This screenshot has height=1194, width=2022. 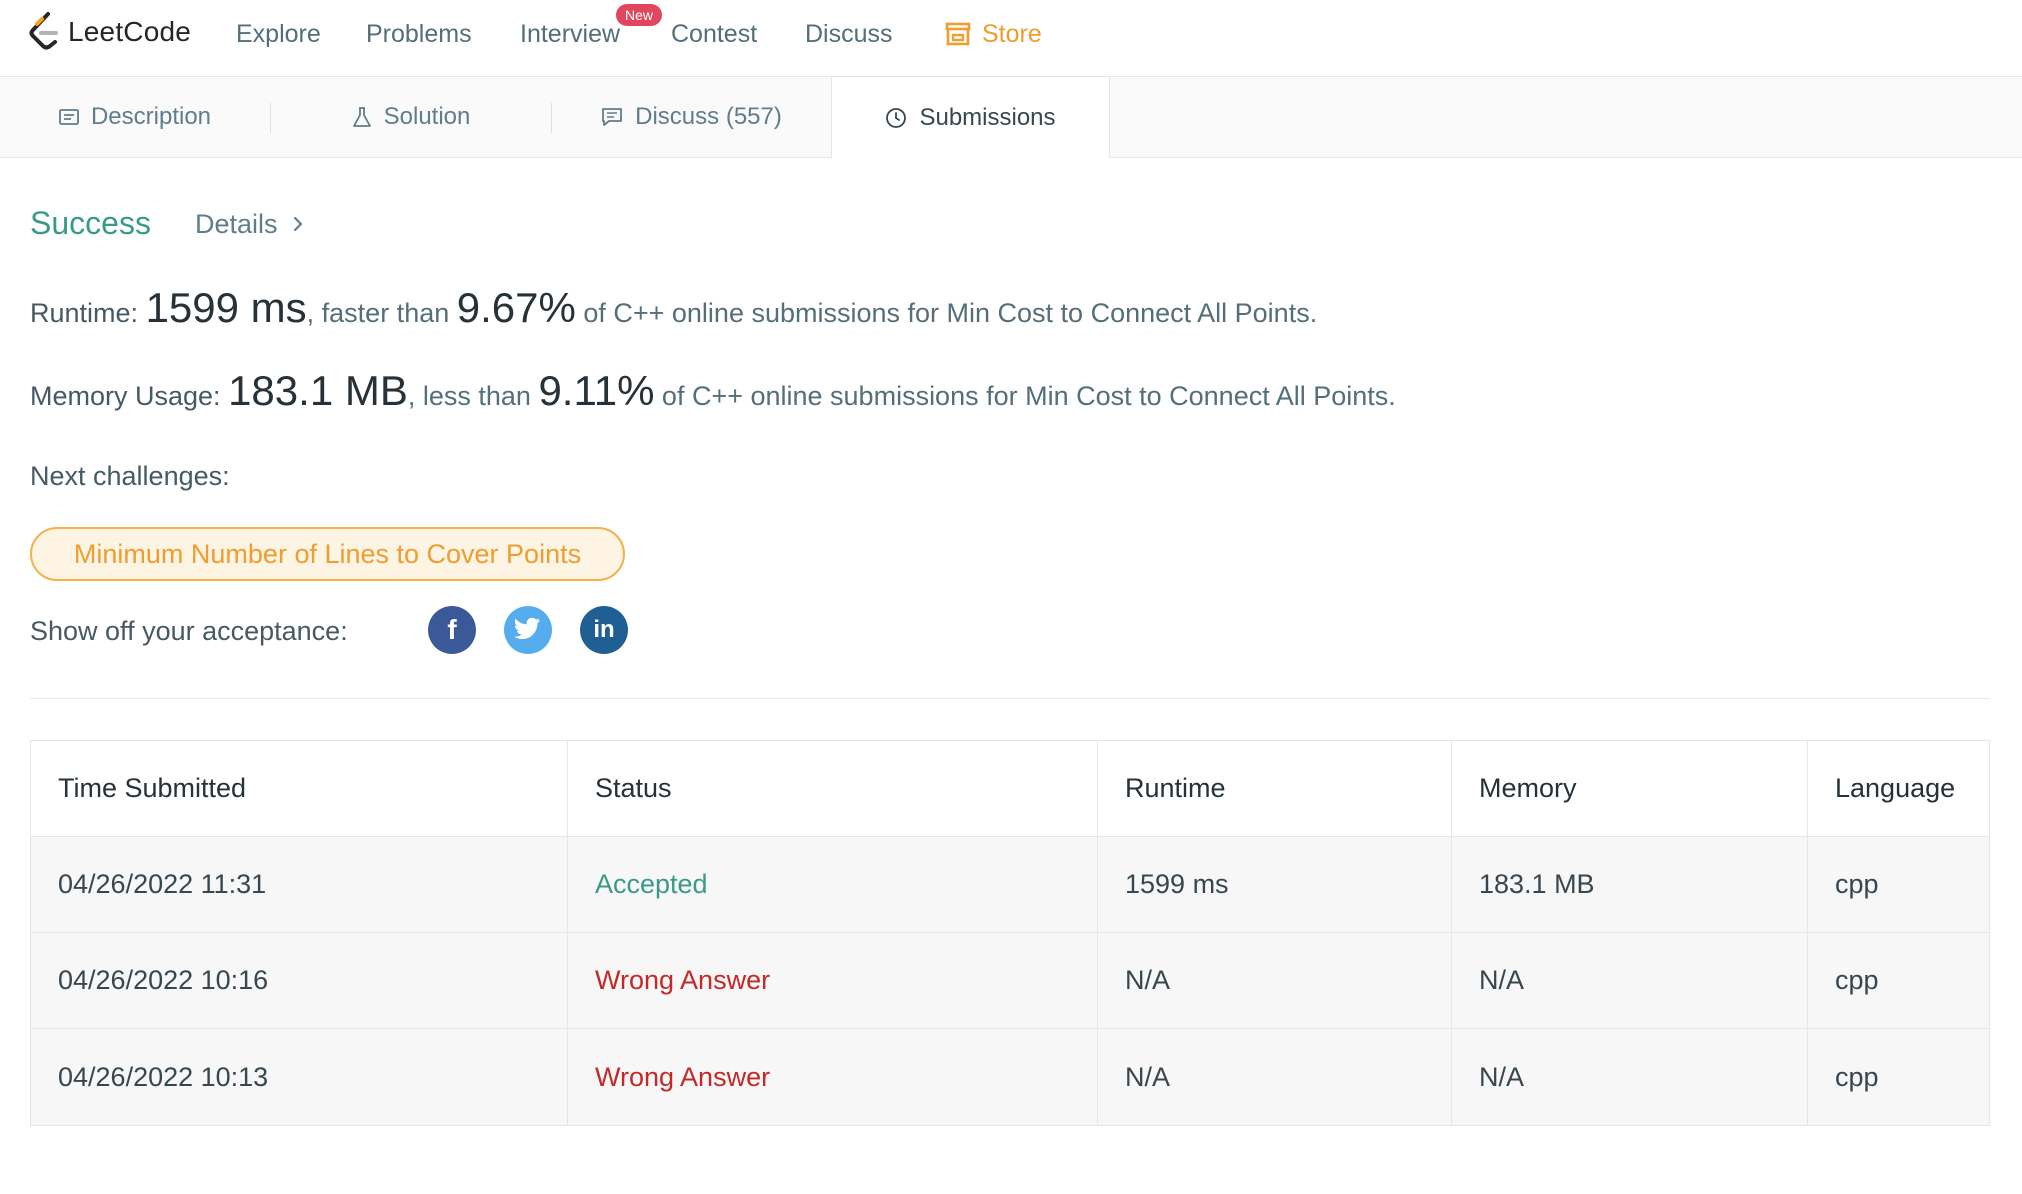 I want to click on header-runtime: Runtime, so click(x=1275, y=788).